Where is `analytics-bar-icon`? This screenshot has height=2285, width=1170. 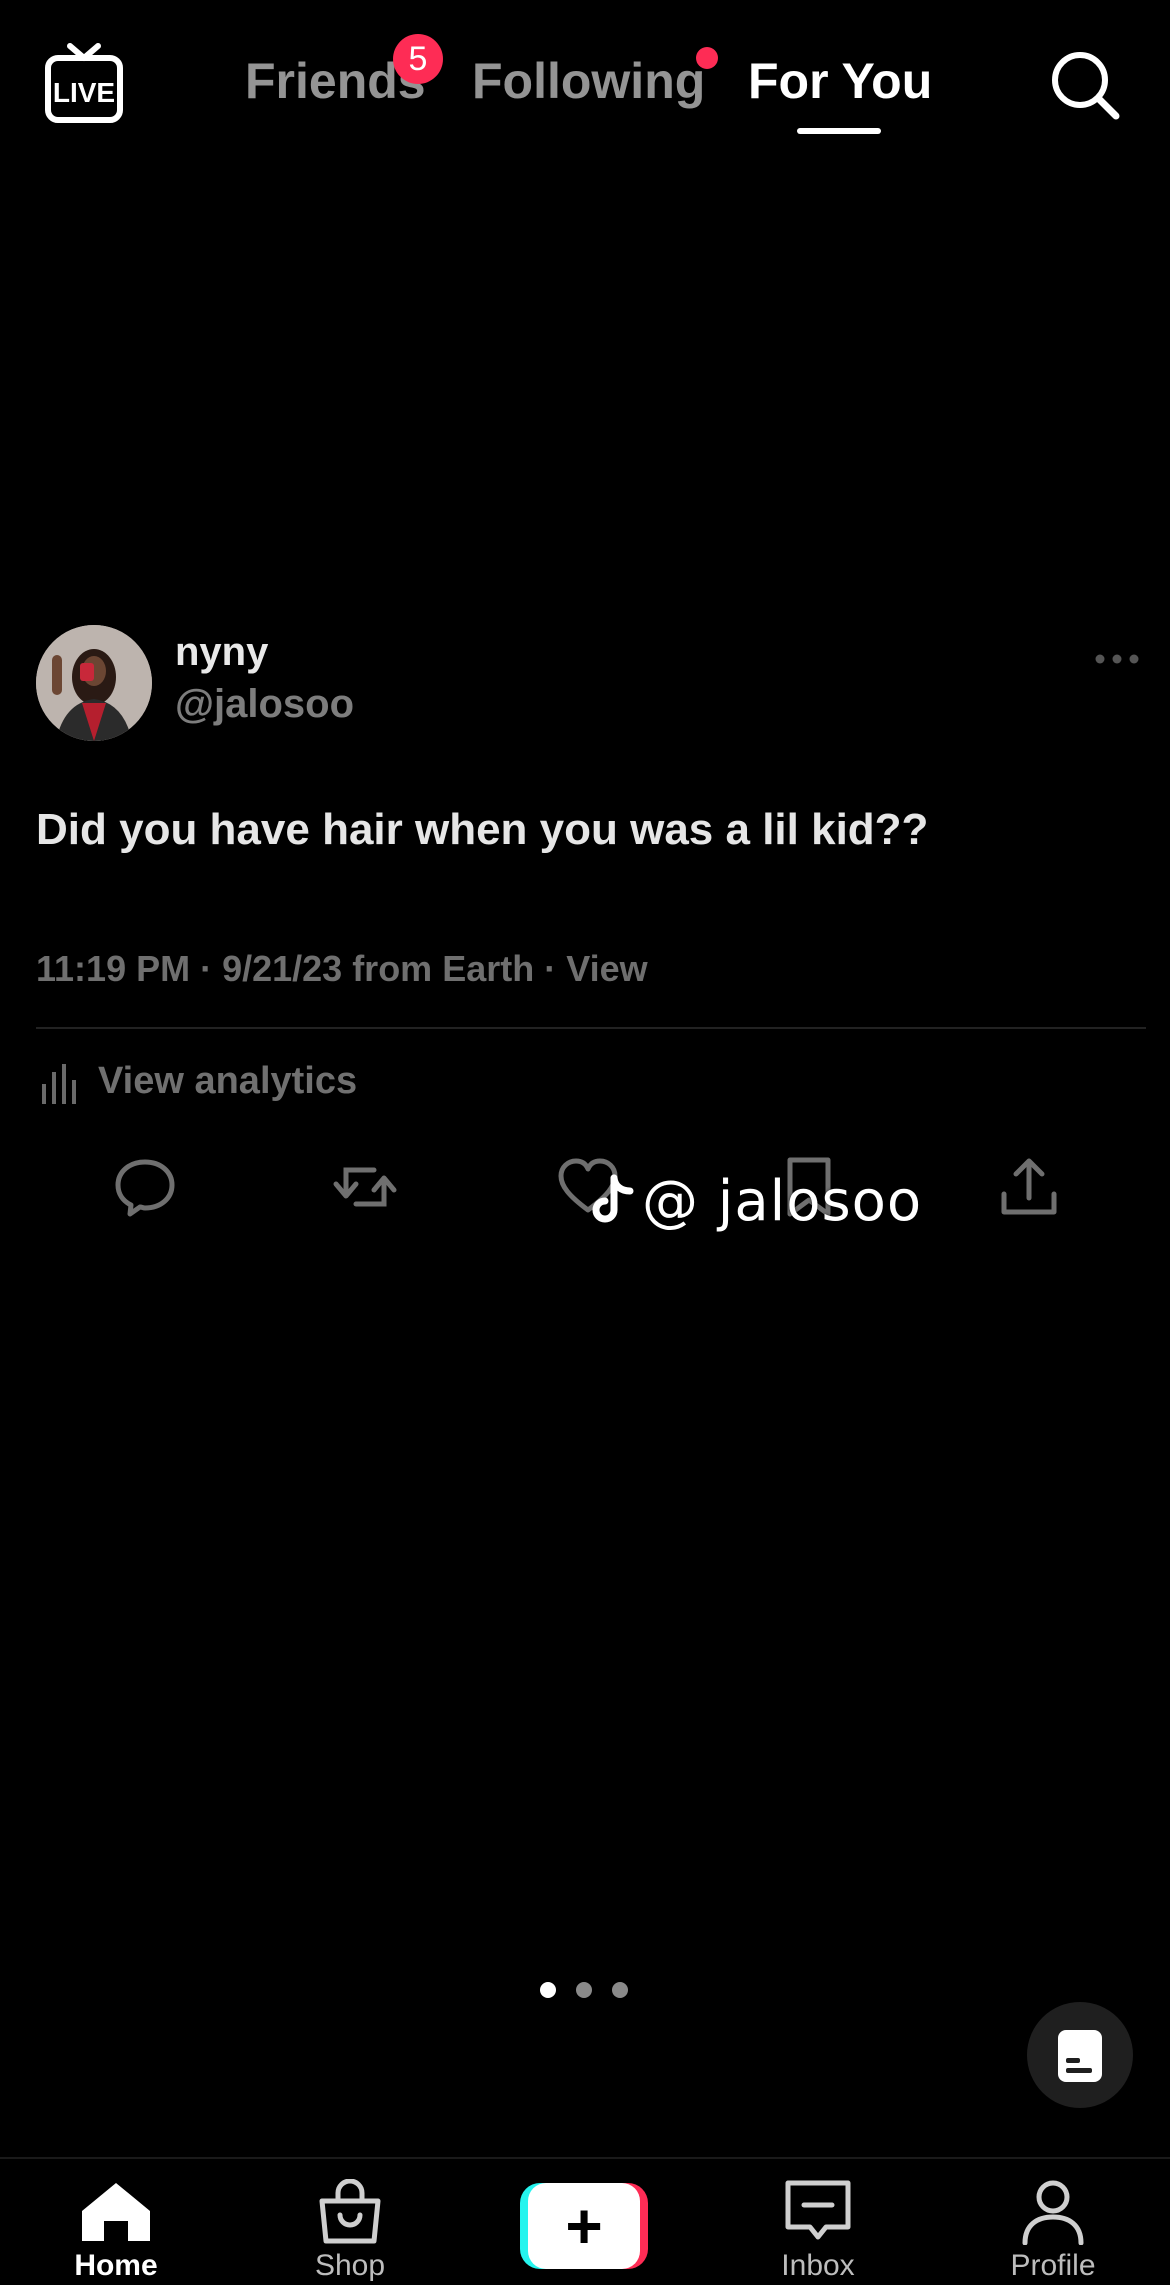
analytics-bar-icon is located at coordinates (59, 1084).